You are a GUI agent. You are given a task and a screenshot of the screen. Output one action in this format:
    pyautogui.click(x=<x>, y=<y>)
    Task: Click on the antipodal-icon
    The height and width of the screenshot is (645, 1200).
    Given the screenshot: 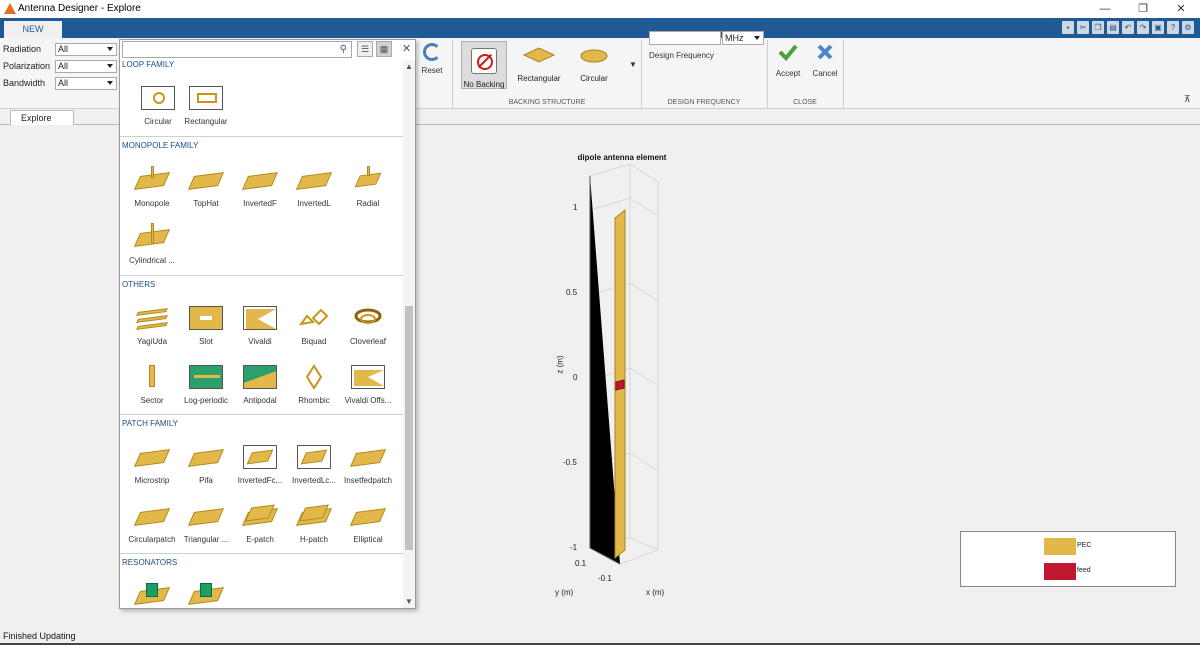 What is the action you would take?
    pyautogui.click(x=260, y=377)
    